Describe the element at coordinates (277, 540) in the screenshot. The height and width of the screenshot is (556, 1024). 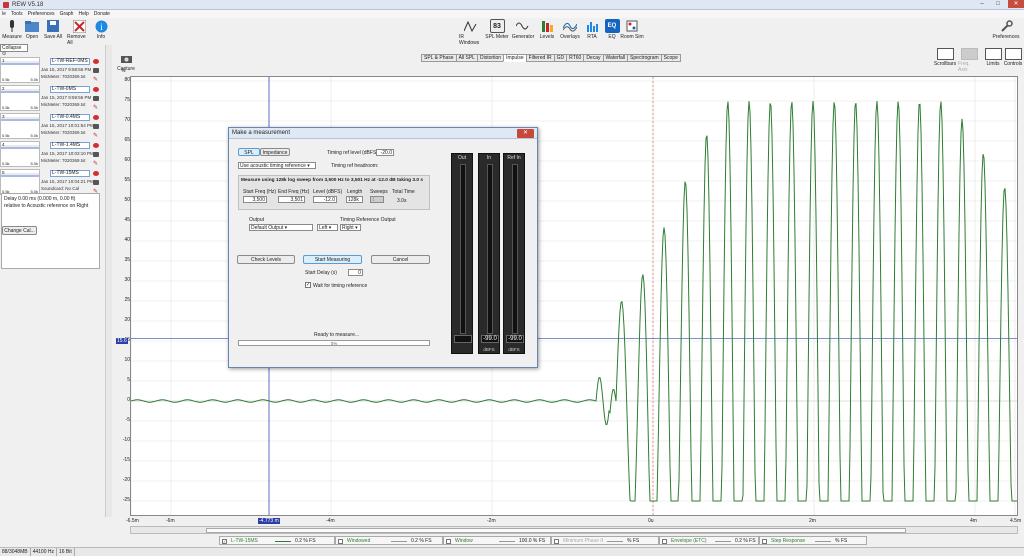
I see `legend-item: ✓ L-TW-15MS 0.2 % FS` at that location.